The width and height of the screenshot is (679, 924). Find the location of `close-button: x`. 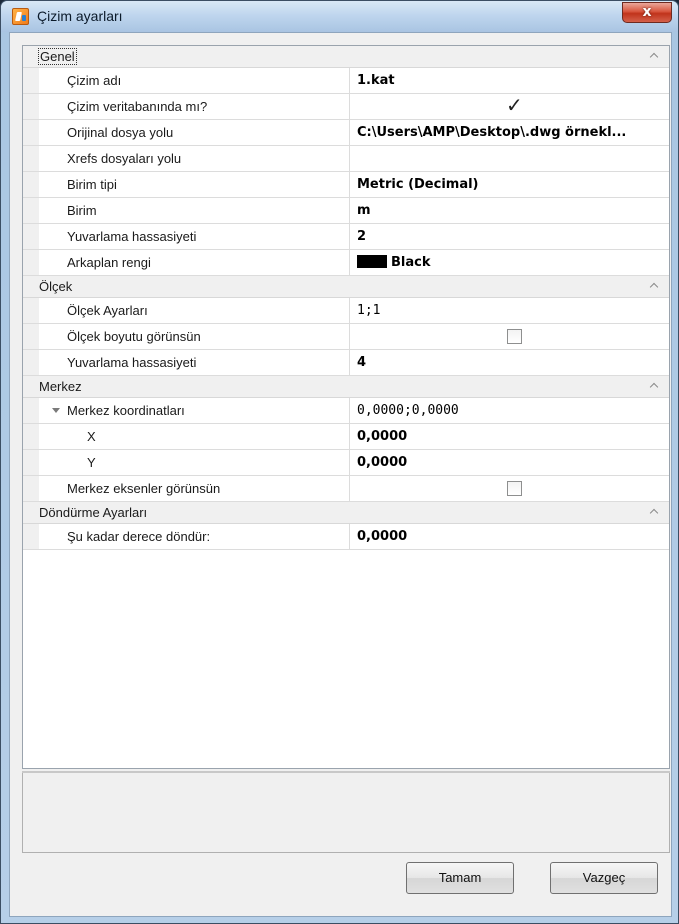

close-button: x is located at coordinates (647, 12).